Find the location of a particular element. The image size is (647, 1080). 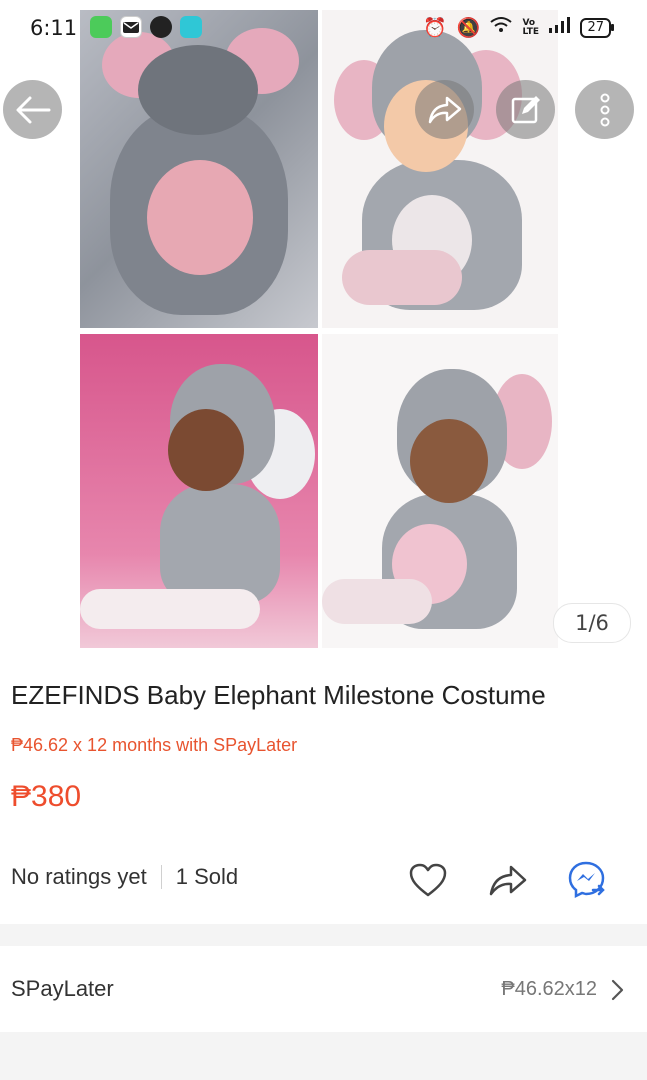

more-options-button is located at coordinates (604, 109).